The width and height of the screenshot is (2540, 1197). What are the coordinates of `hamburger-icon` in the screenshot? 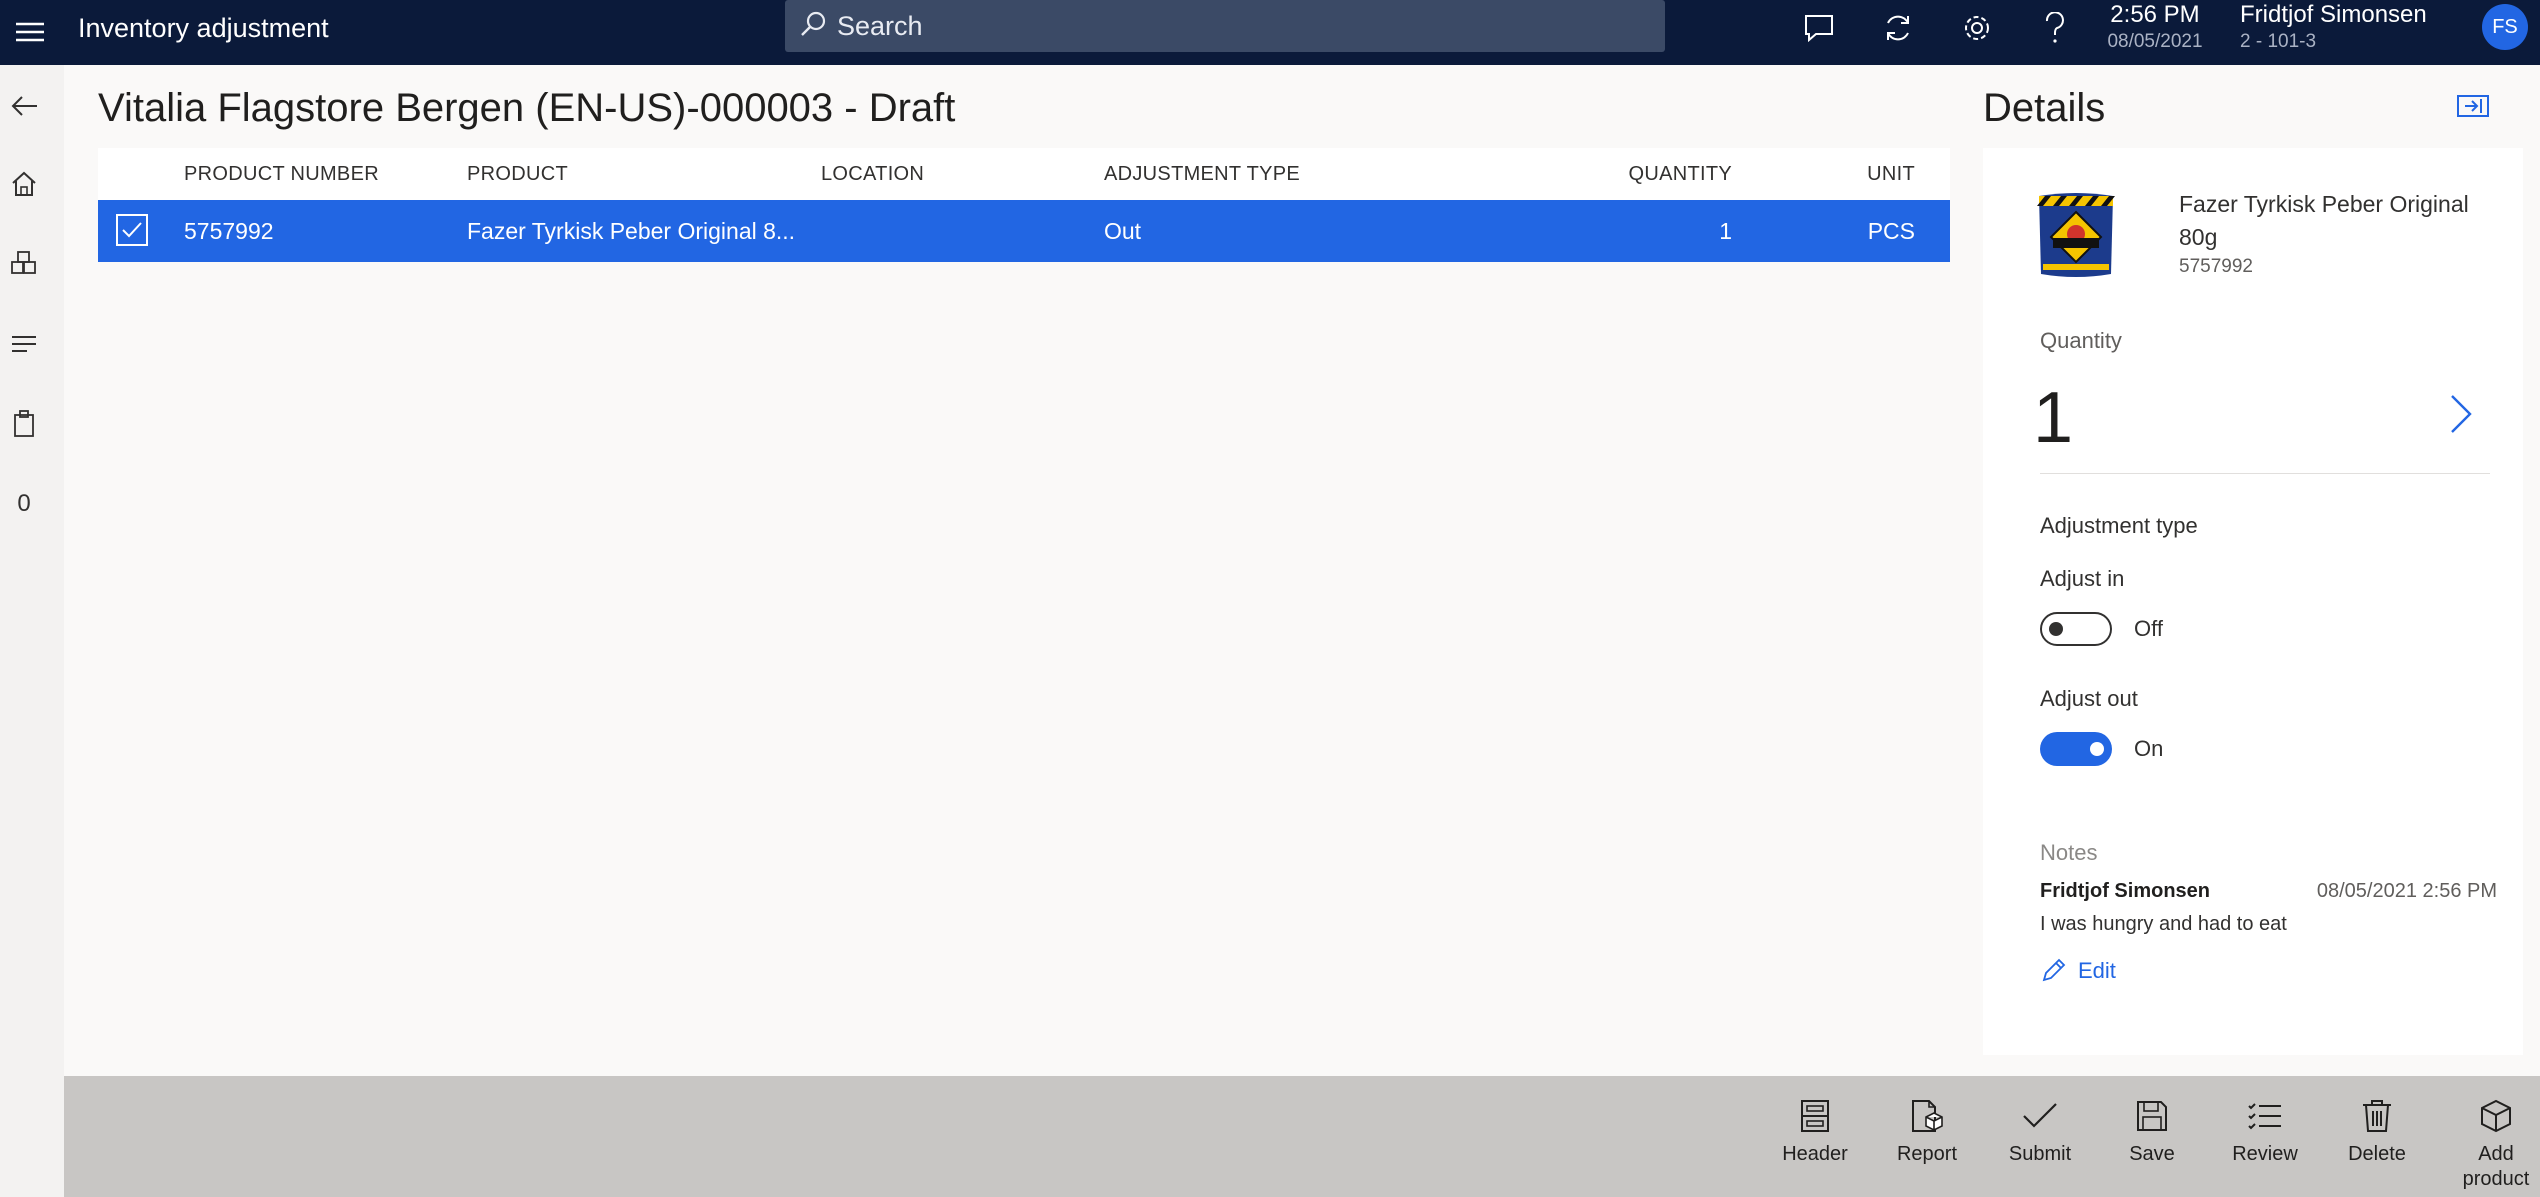 It's located at (30, 32).